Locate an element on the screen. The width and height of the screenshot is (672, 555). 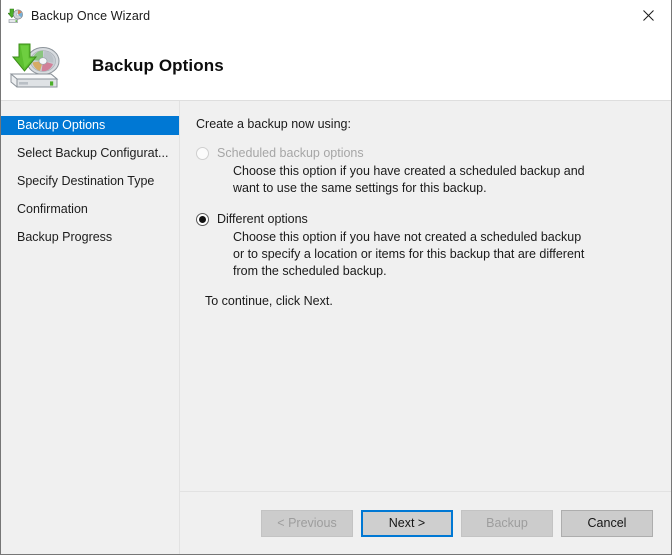
title-bar: Backup Once Wizard is located at coordinates (336, 15).